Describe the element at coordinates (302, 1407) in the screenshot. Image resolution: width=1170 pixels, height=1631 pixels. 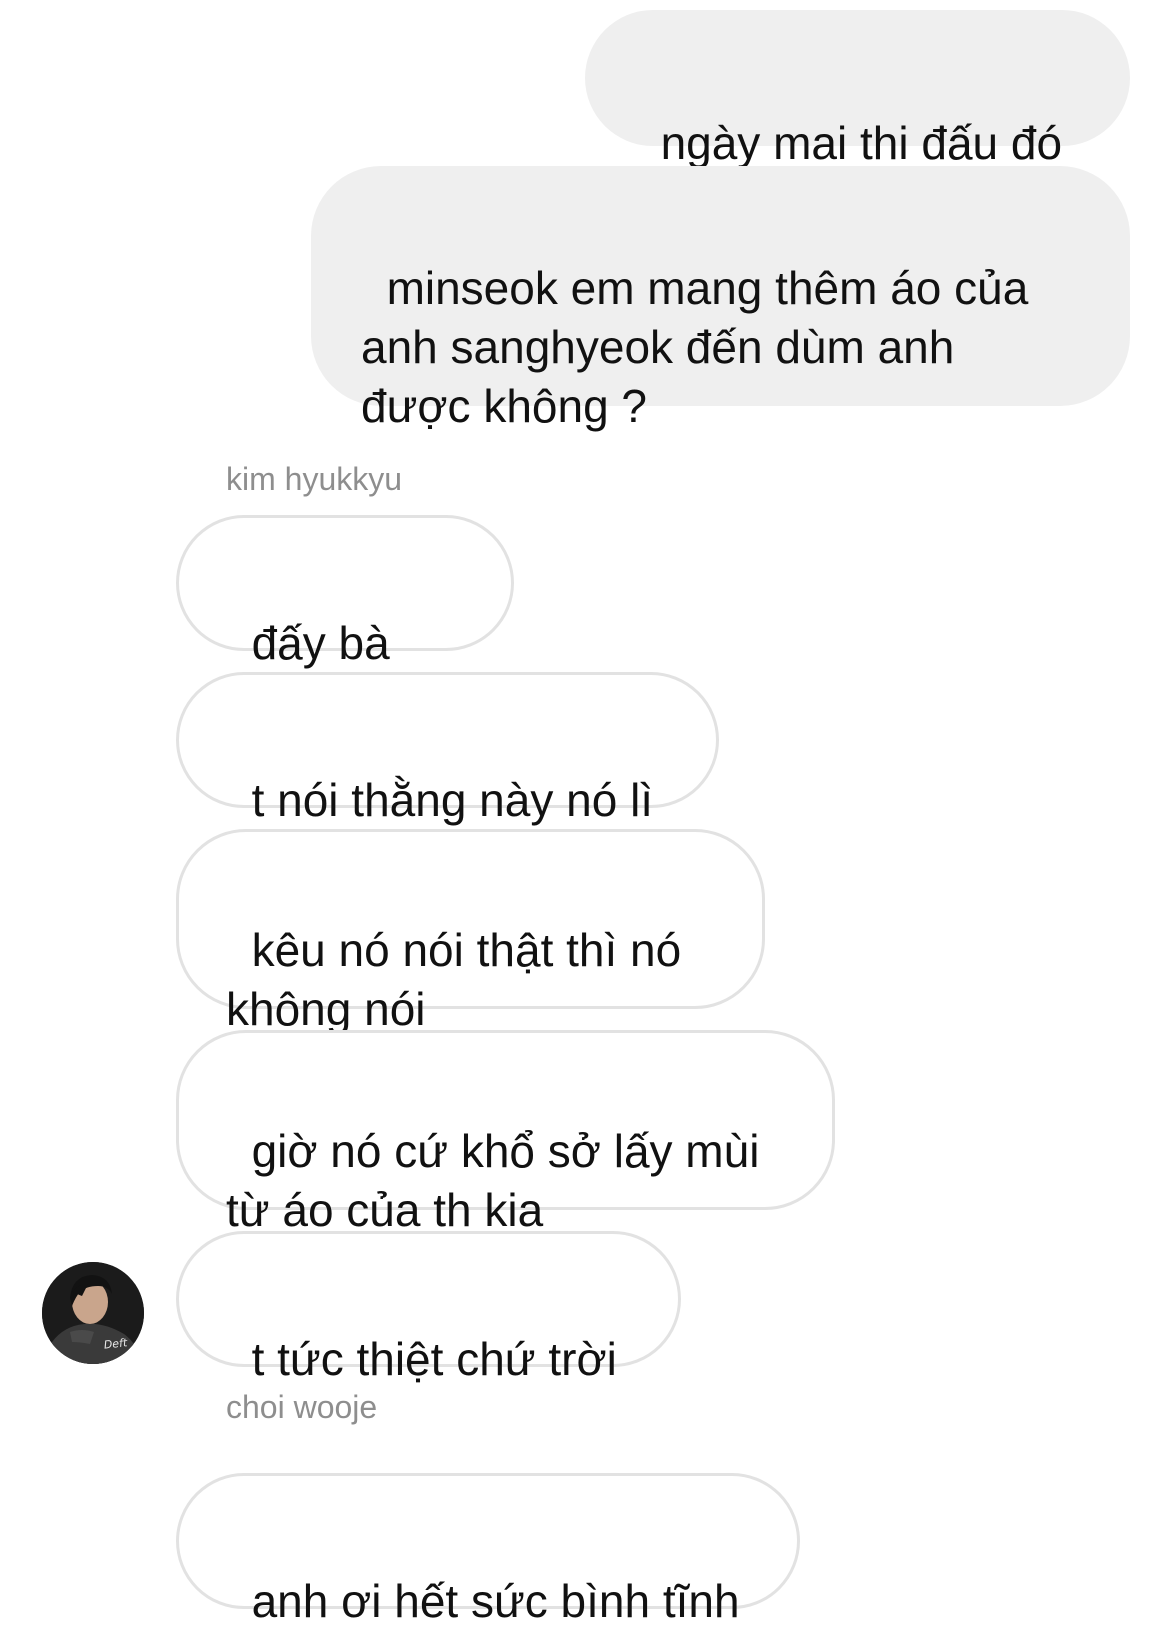
I see `sender-name: choi wooje` at that location.